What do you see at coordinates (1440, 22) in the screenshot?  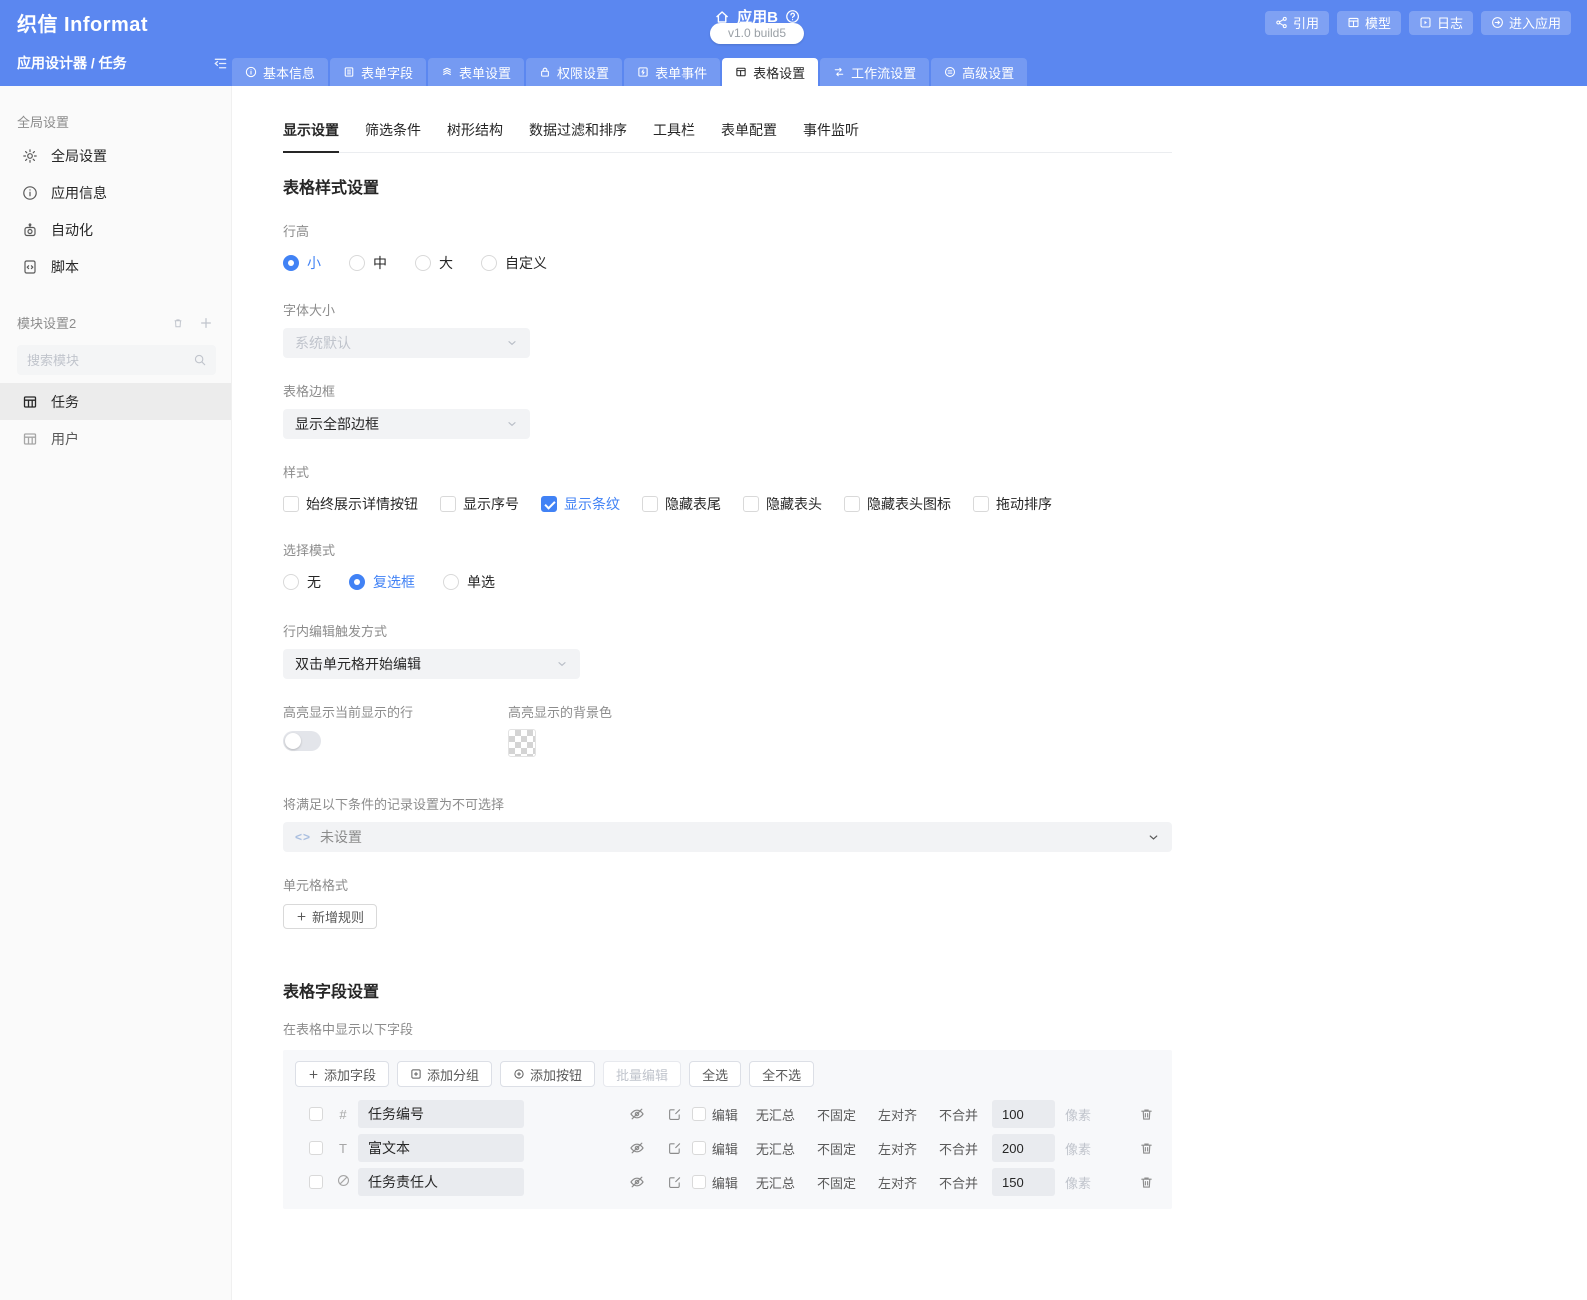 I see `log-button: 日志` at bounding box center [1440, 22].